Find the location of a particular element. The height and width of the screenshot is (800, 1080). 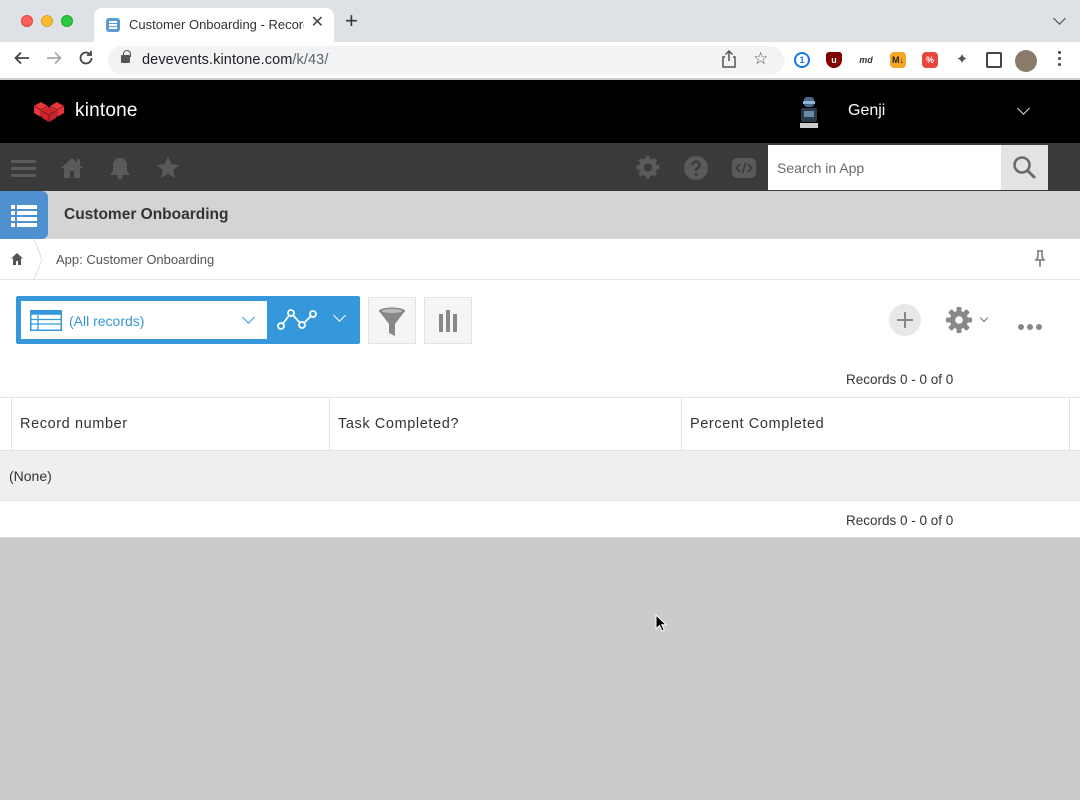

graph-selector-button is located at coordinates (313, 320).